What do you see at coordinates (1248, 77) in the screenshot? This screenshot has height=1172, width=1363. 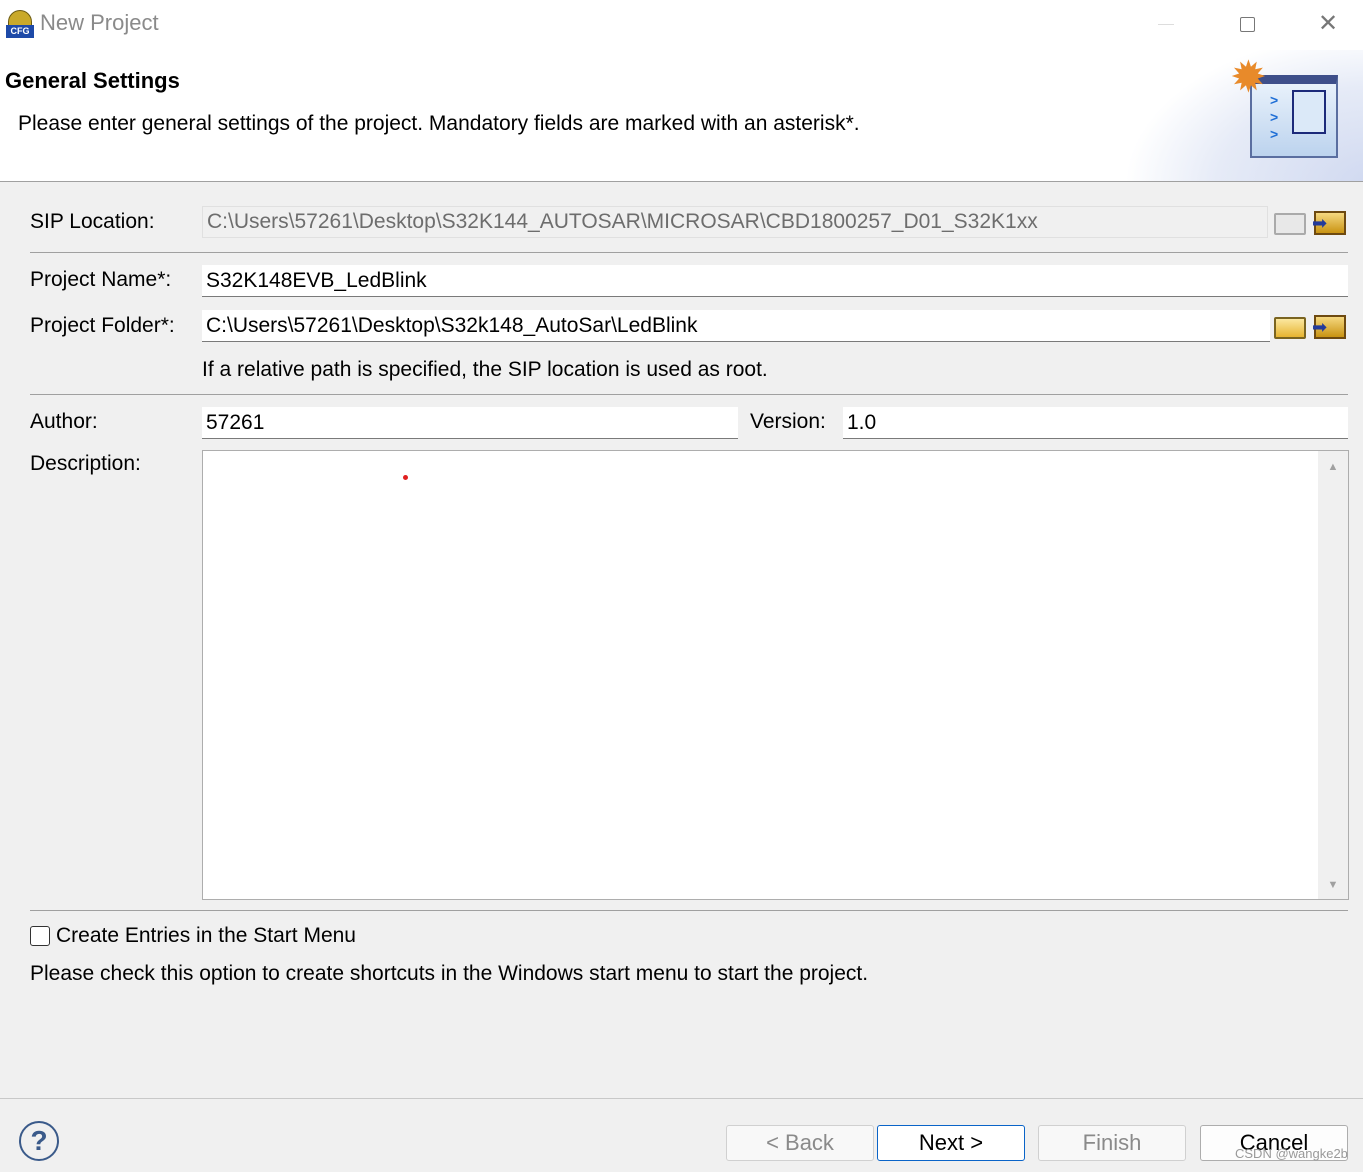 I see `sparkle-icon: ✹` at bounding box center [1248, 77].